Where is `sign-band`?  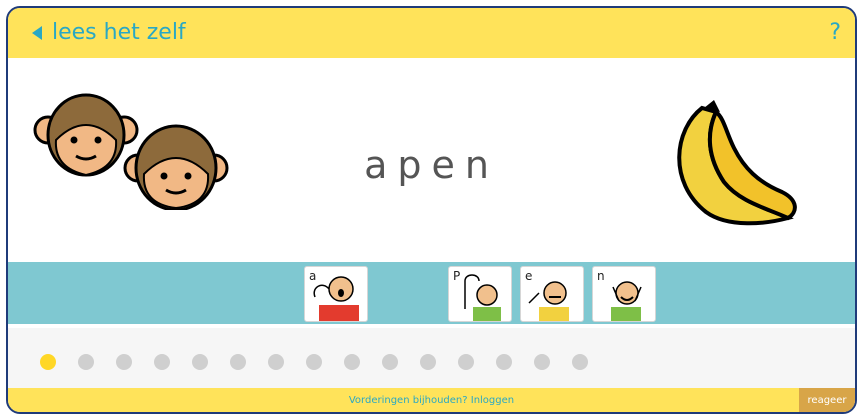
sign-band is located at coordinates (431, 293).